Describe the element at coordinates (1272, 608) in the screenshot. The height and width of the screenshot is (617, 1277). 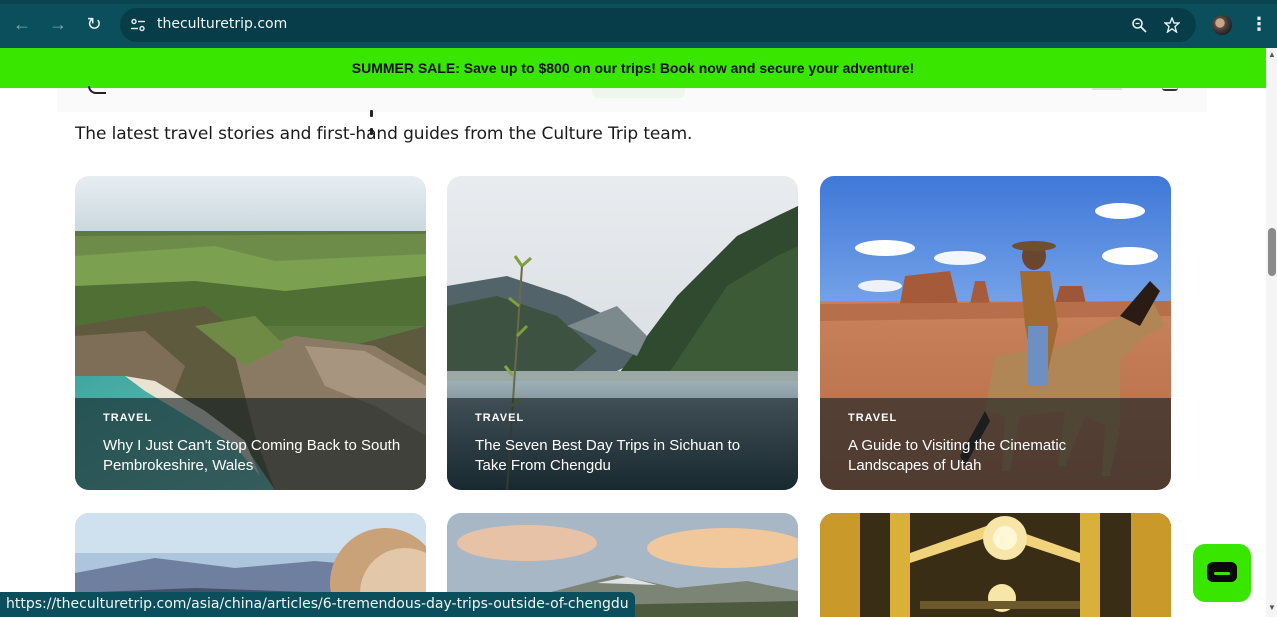
I see `scroll-down-icon: ▼` at that location.